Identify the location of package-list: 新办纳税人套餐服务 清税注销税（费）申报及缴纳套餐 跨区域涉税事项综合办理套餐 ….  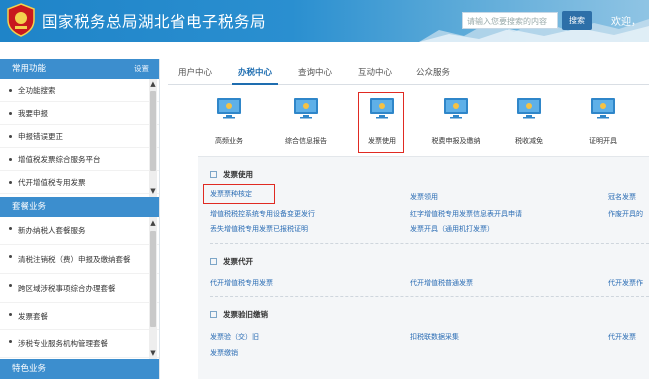
(79, 288).